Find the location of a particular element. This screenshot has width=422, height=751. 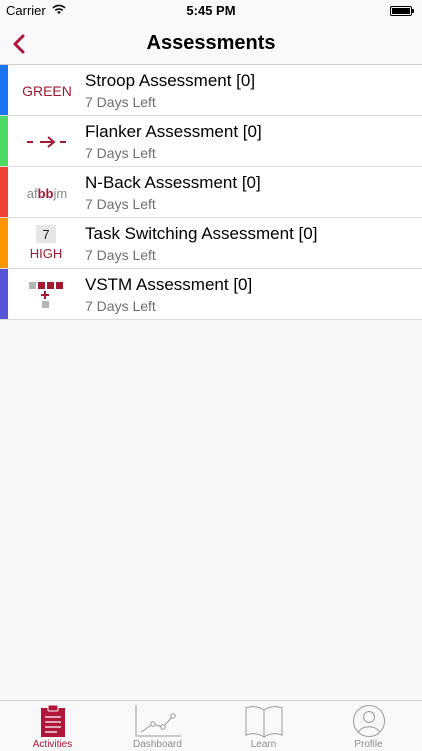

assessment-title: N-Back Assessment [0] is located at coordinates (173, 182).